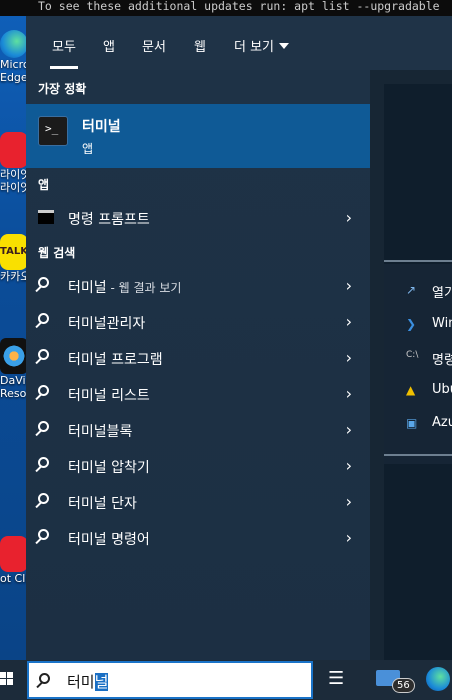 The width and height of the screenshot is (452, 700). Describe the element at coordinates (53, 131) in the screenshot. I see `terminal-icon: >_` at that location.